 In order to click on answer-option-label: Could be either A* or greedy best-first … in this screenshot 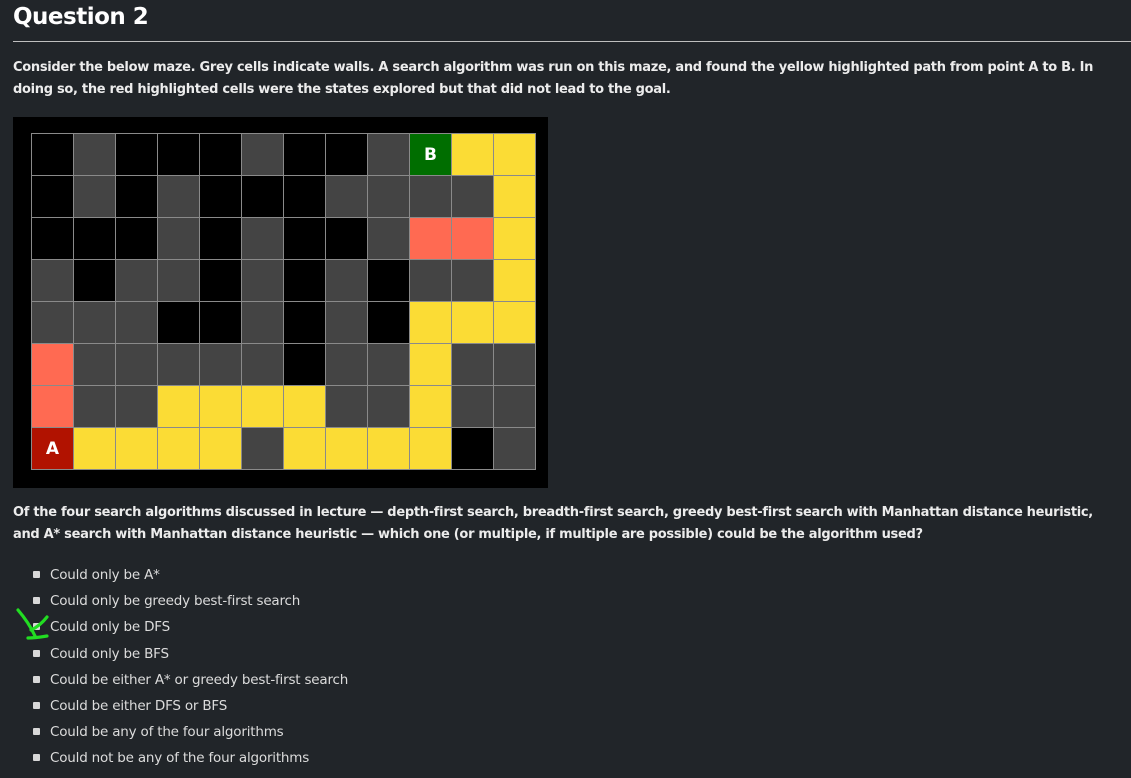, I will do `click(199, 679)`.